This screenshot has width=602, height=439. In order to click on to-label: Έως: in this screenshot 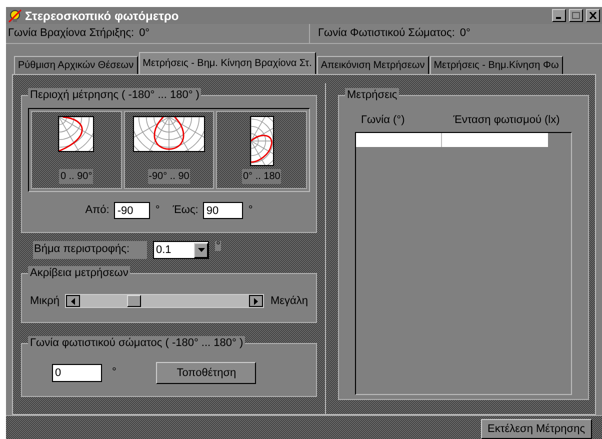, I will do `click(185, 210)`.